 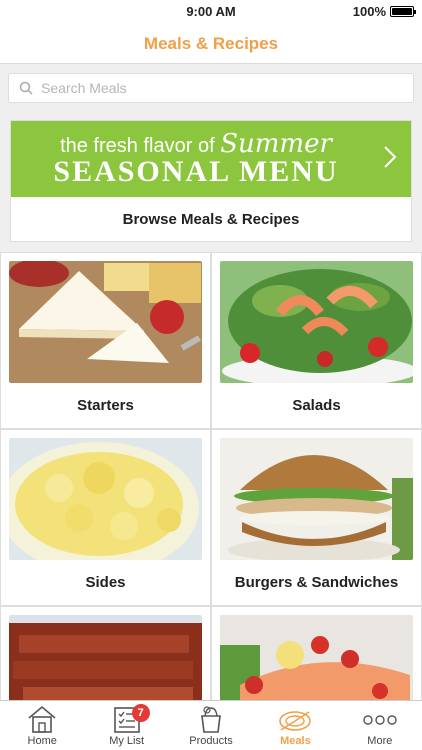 What do you see at coordinates (105, 405) in the screenshot?
I see `category-label: Starters` at bounding box center [105, 405].